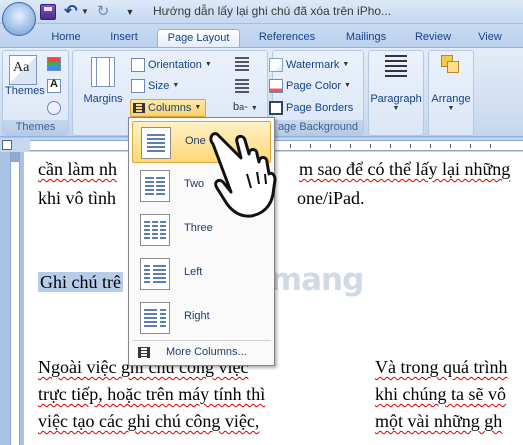 This screenshot has width=523, height=445. What do you see at coordinates (103, 12) in the screenshot?
I see `redo-icon: ↻` at bounding box center [103, 12].